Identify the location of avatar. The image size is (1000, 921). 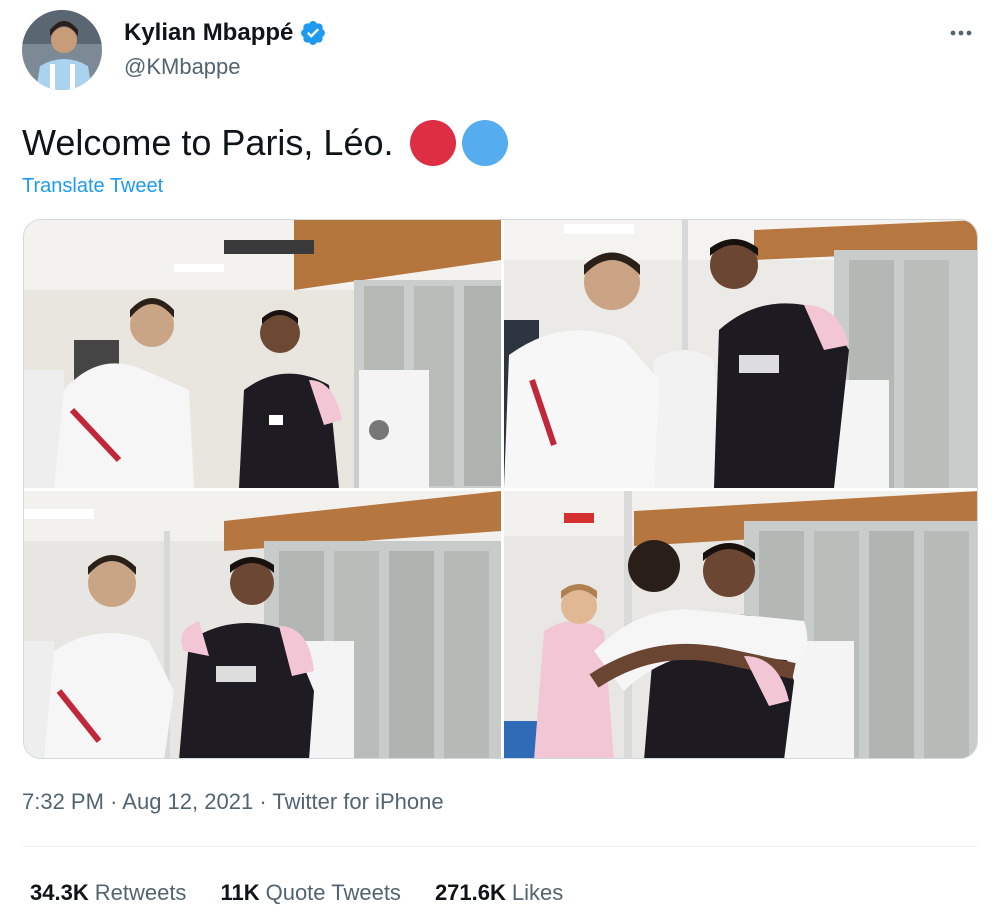
(62, 50).